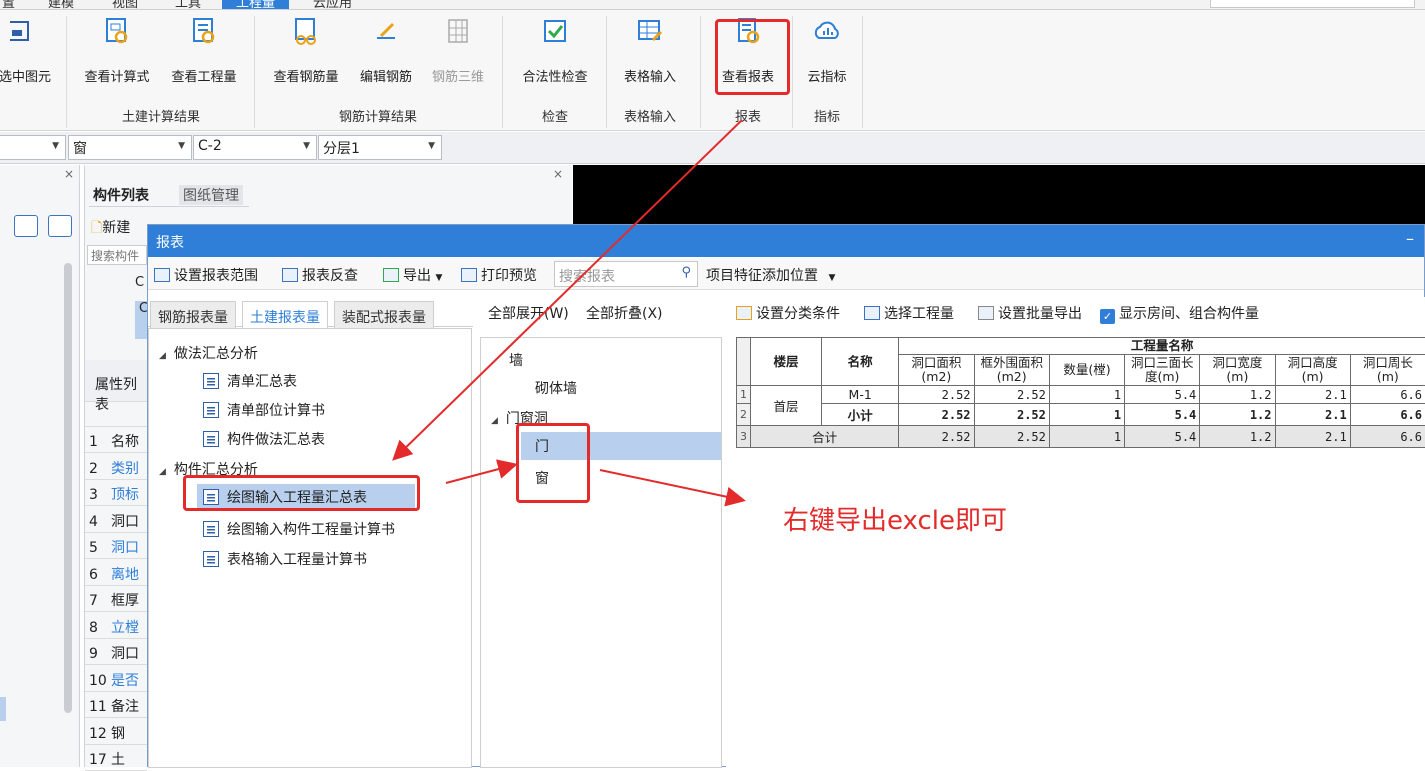 The width and height of the screenshot is (1425, 771). Describe the element at coordinates (568, 289) in the screenshot. I see `arrow-report-to-table` at that location.